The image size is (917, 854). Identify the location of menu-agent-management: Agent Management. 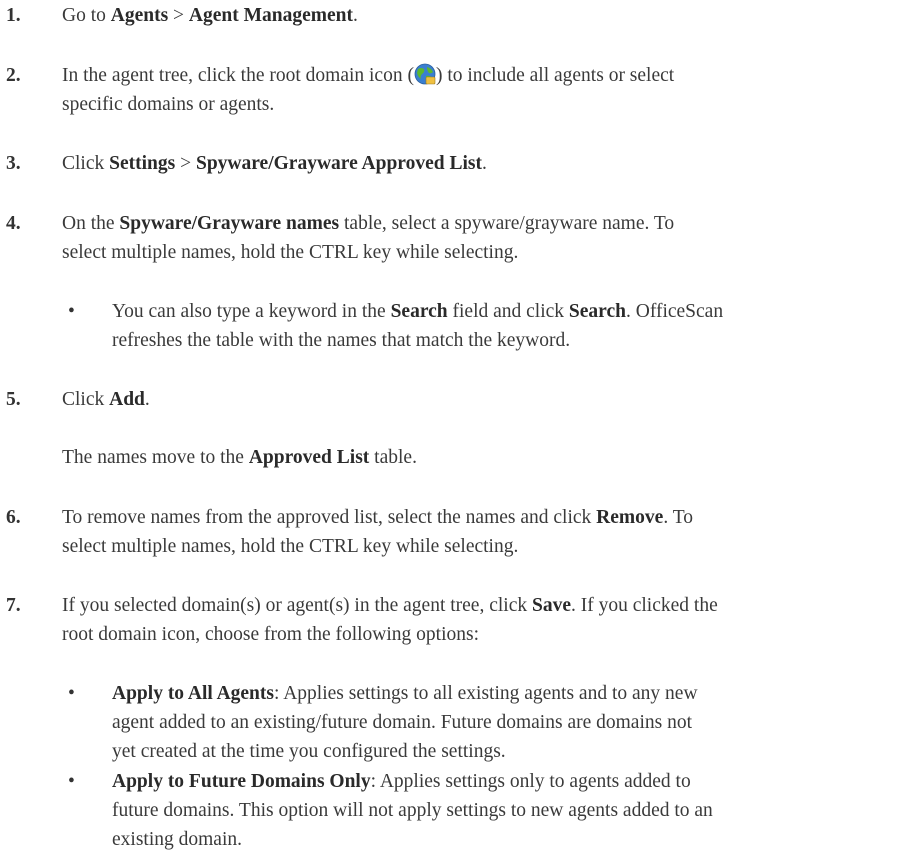
(271, 15).